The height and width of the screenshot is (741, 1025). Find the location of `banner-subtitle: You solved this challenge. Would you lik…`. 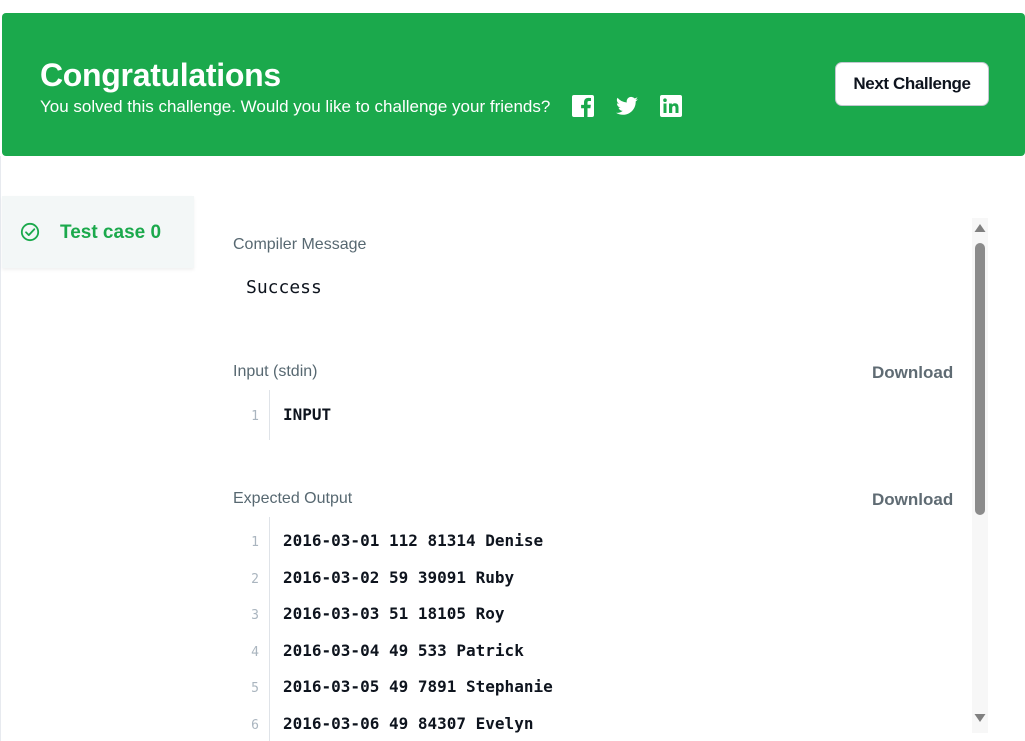

banner-subtitle: You solved this challenge. Would you lik… is located at coordinates (295, 106).